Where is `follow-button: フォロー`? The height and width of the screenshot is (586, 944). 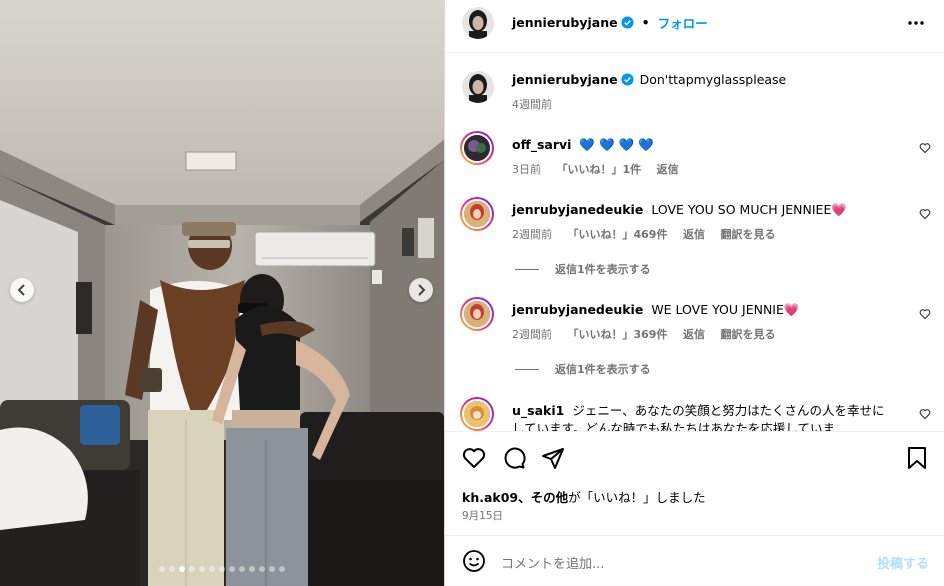 follow-button: フォロー is located at coordinates (683, 22).